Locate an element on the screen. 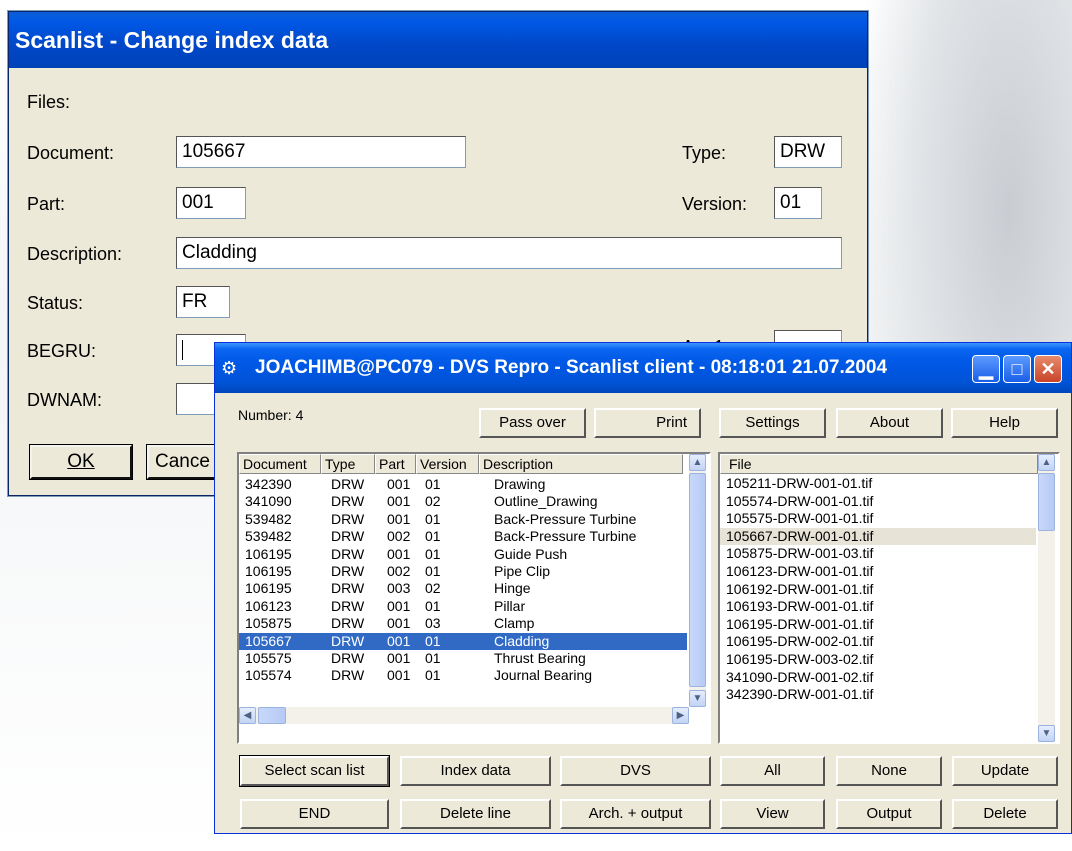 Image resolution: width=1072 pixels, height=851 pixels. file-scroll-up-button: ▲ is located at coordinates (1046, 462).